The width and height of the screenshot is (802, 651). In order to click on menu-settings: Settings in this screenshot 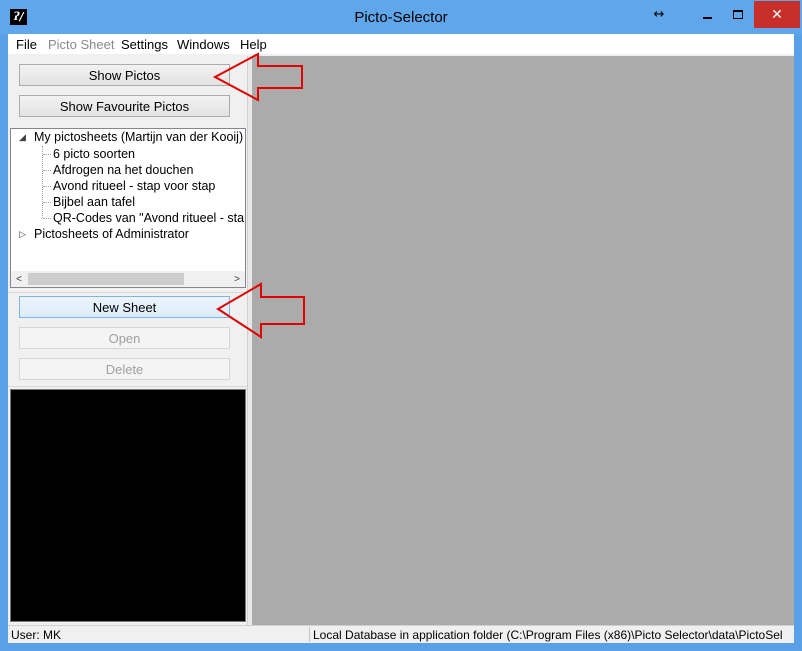, I will do `click(144, 44)`.